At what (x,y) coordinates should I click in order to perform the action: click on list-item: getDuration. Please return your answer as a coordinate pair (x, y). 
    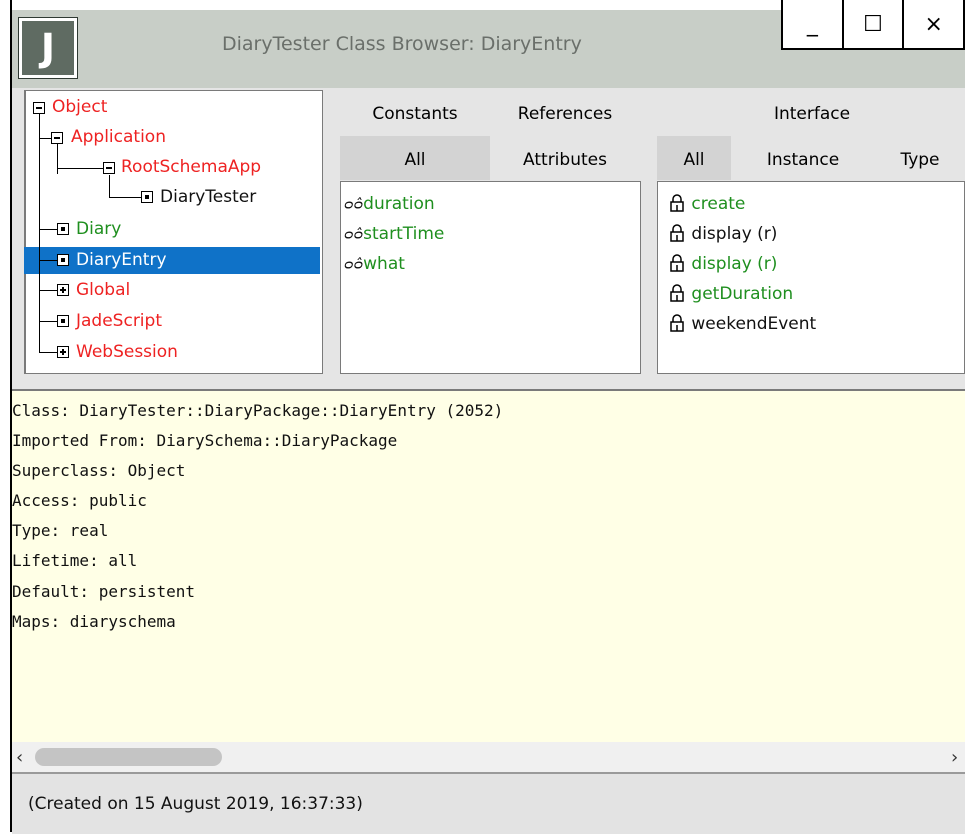
    Looking at the image, I should click on (730, 294).